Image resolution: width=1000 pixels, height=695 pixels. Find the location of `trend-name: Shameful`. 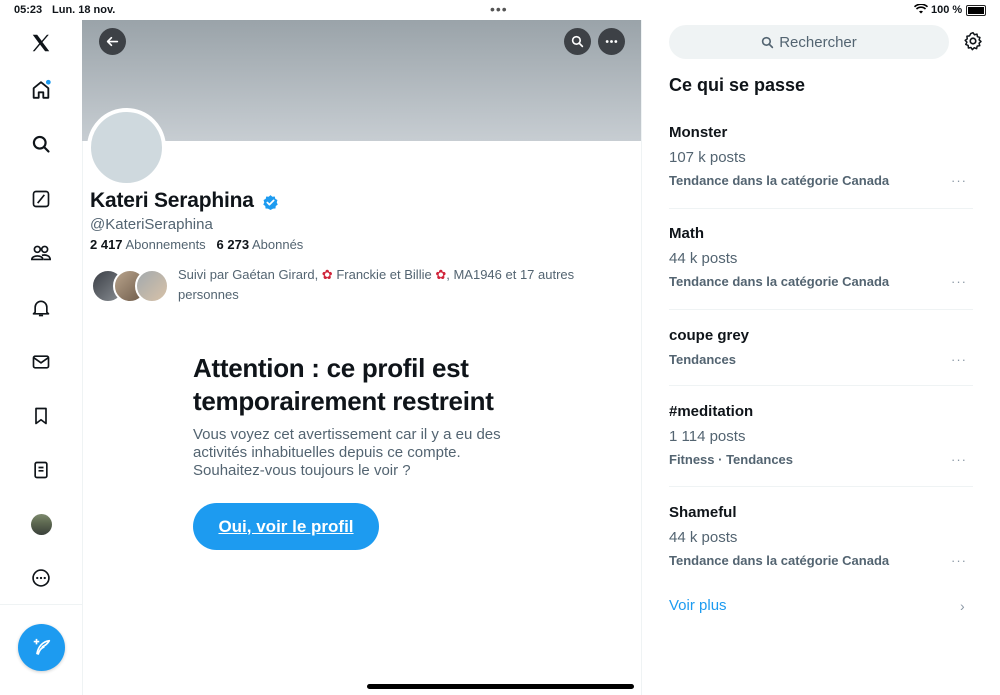

trend-name: Shameful is located at coordinates (703, 512).